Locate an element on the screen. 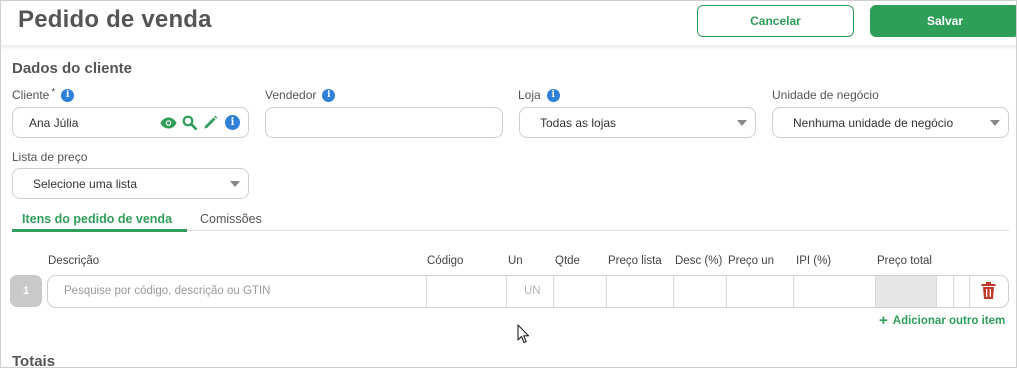 The width and height of the screenshot is (1017, 368). loja-label: Loja i is located at coordinates (539, 95).